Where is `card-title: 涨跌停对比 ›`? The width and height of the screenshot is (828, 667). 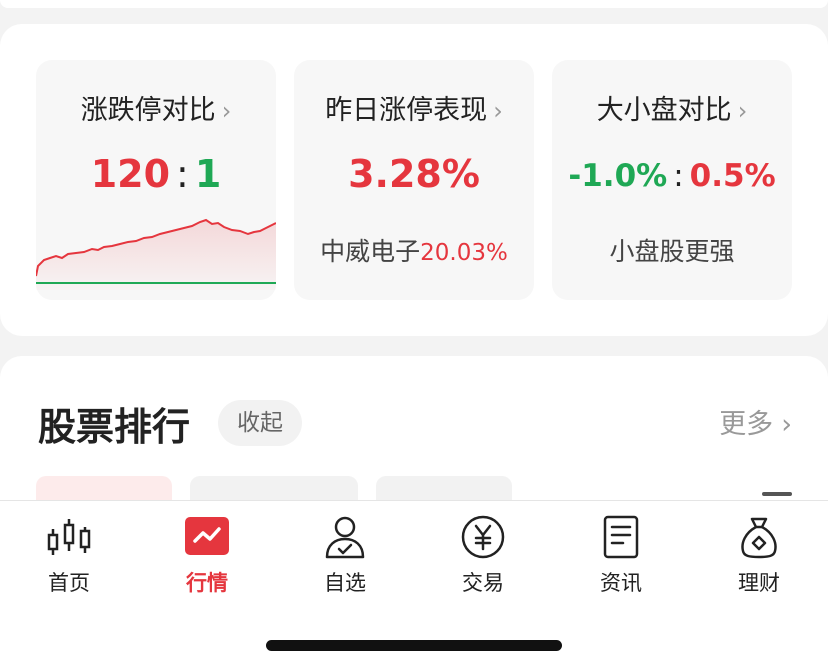 card-title: 涨跌停对比 › is located at coordinates (156, 110).